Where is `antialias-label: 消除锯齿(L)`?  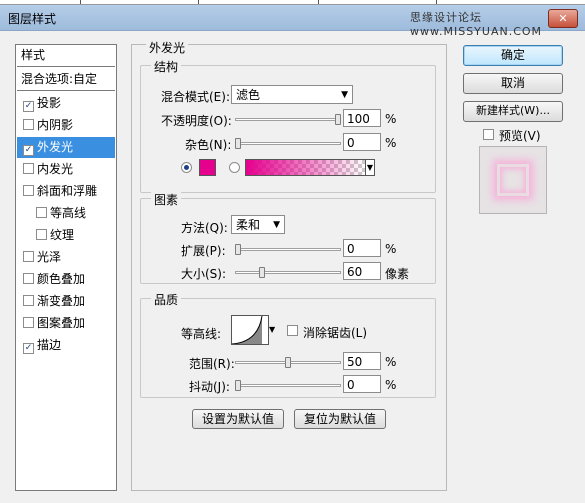
antialias-label: 消除锯齿(L) is located at coordinates (335, 333).